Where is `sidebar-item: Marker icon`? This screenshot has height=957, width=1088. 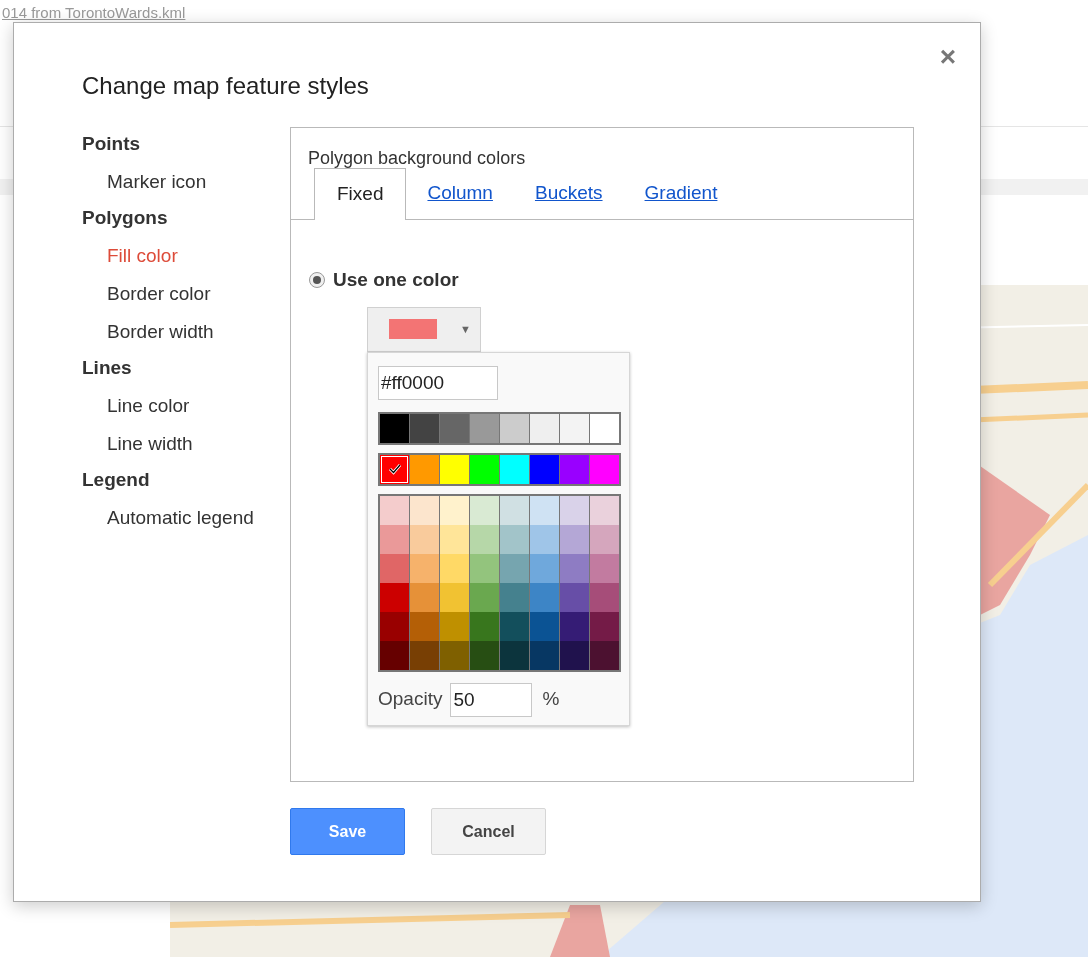 sidebar-item: Marker icon is located at coordinates (186, 182).